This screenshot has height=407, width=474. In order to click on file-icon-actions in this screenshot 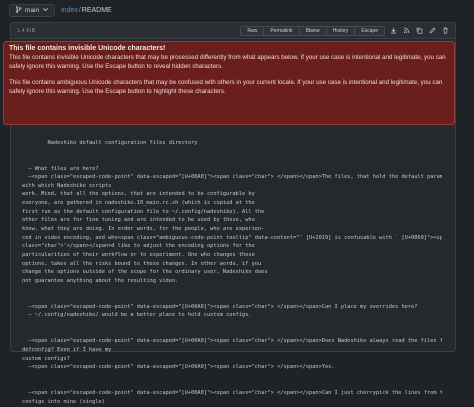, I will do `click(419, 30)`.